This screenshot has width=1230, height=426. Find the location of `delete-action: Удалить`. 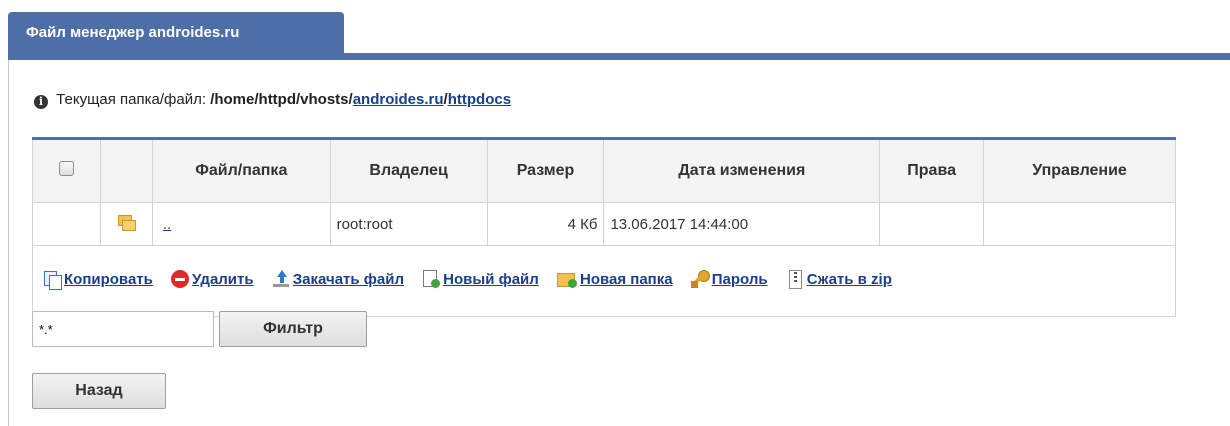

delete-action: Удалить is located at coordinates (212, 279).